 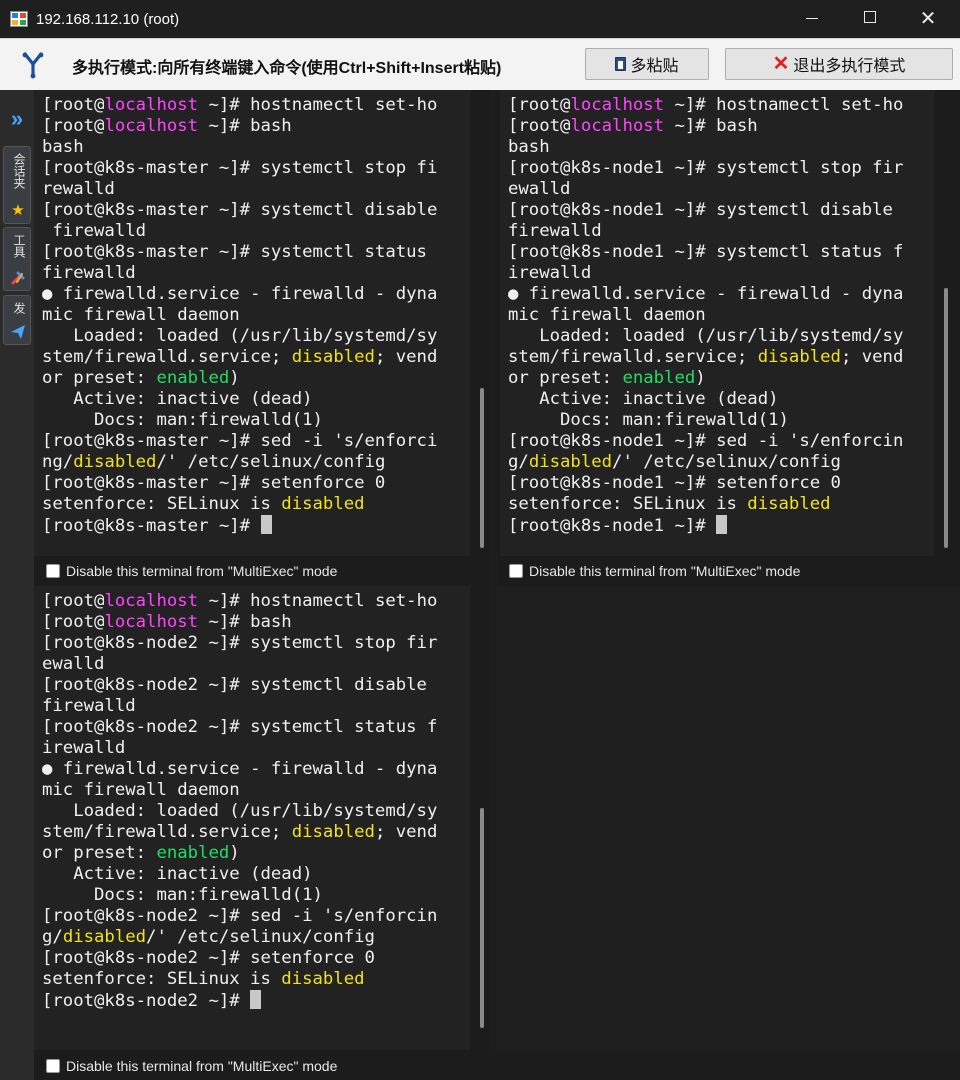 I want to click on terminal-line: setenforce: SELinux is disabled, so click(x=239, y=979).